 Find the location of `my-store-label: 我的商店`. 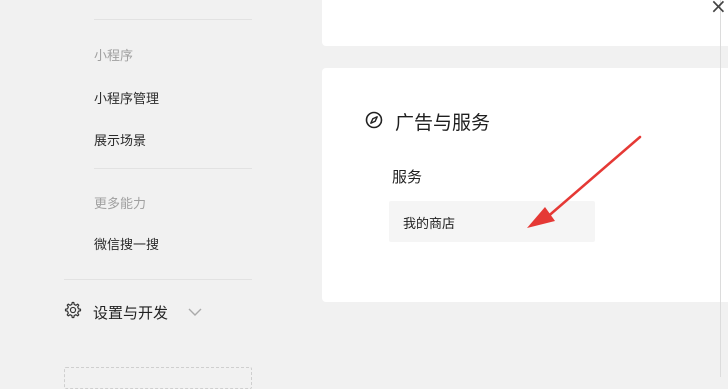

my-store-label: 我的商店 is located at coordinates (429, 224).